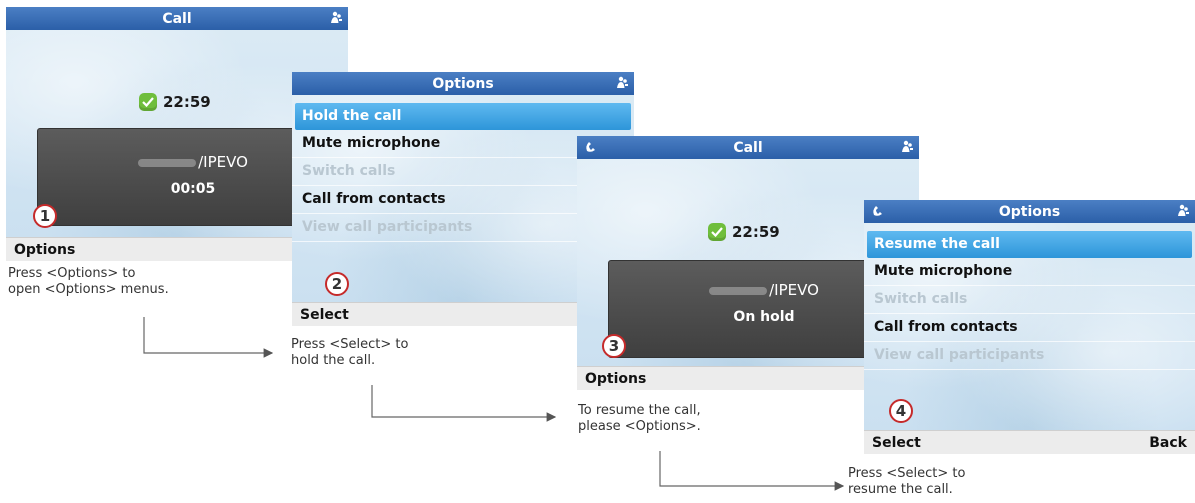  I want to click on step-2-caption: Press <Select> to hold the call., so click(350, 352).